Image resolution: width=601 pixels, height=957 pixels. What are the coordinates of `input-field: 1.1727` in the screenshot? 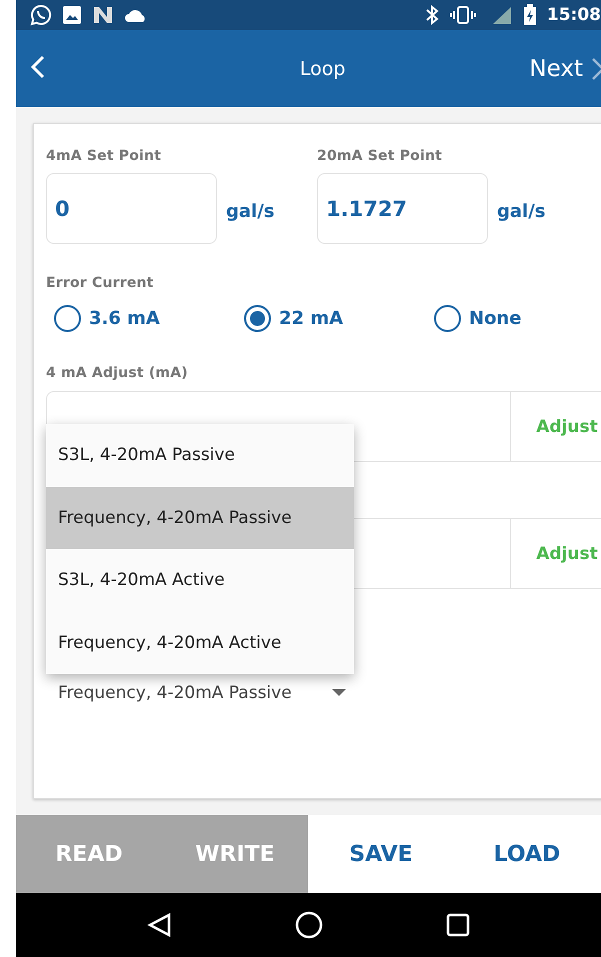 It's located at (402, 208).